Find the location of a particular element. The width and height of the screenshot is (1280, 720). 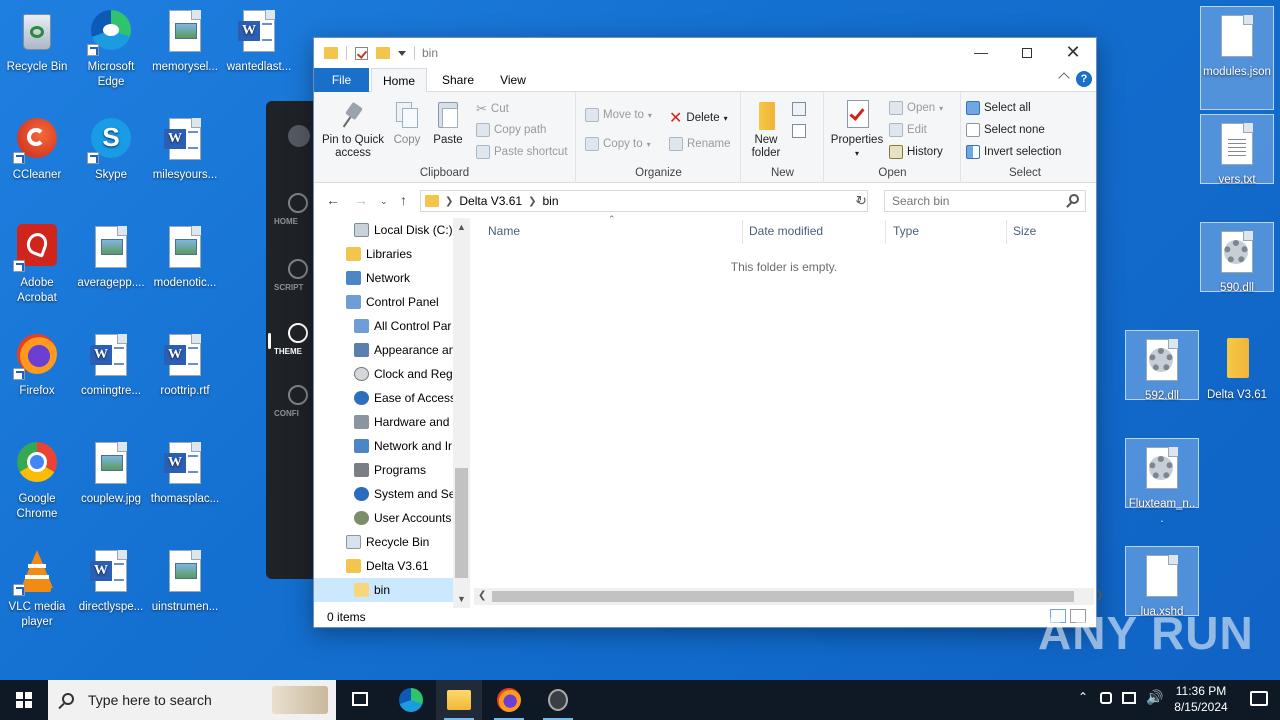

tab-view: View is located at coordinates (513, 80).